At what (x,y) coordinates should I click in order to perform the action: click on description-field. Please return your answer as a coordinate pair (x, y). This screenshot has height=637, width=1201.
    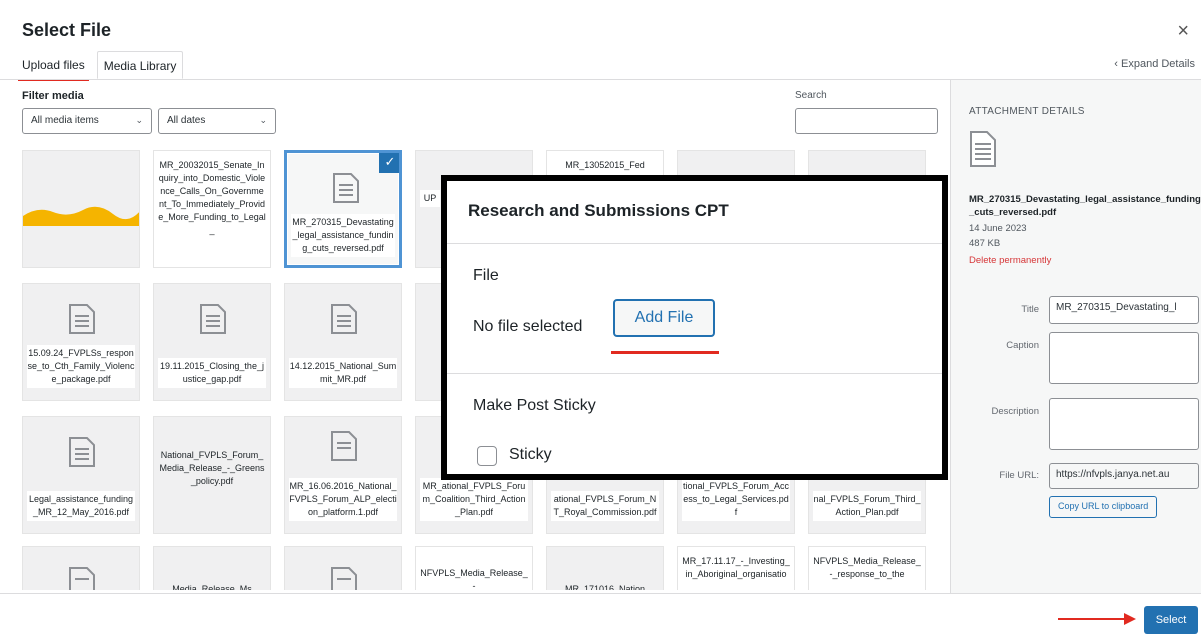
    Looking at the image, I should click on (1124, 424).